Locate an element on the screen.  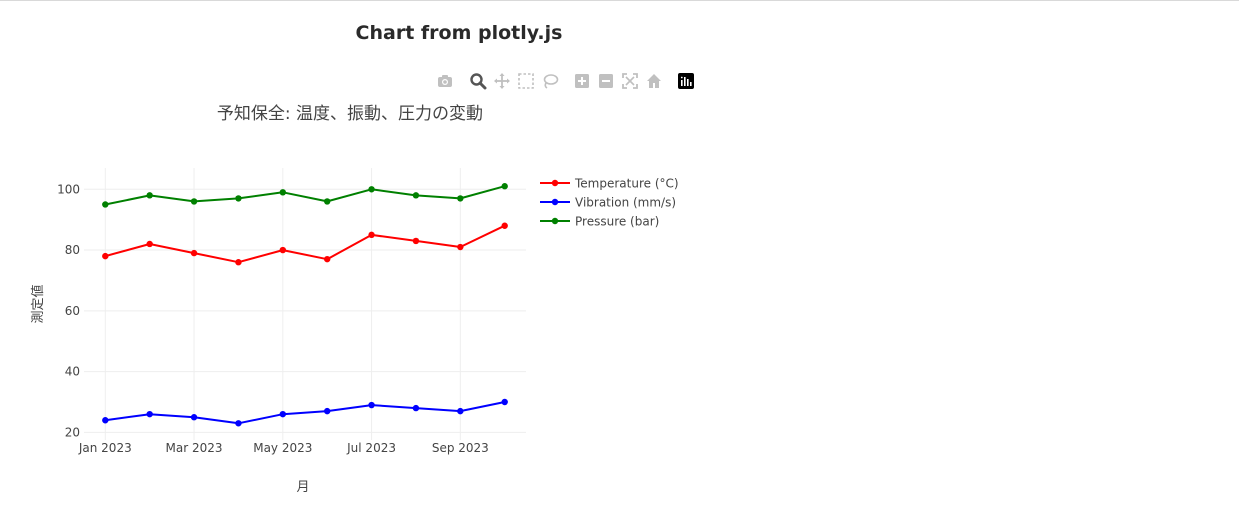
x-tick-label: May 2023 is located at coordinates (282, 448).